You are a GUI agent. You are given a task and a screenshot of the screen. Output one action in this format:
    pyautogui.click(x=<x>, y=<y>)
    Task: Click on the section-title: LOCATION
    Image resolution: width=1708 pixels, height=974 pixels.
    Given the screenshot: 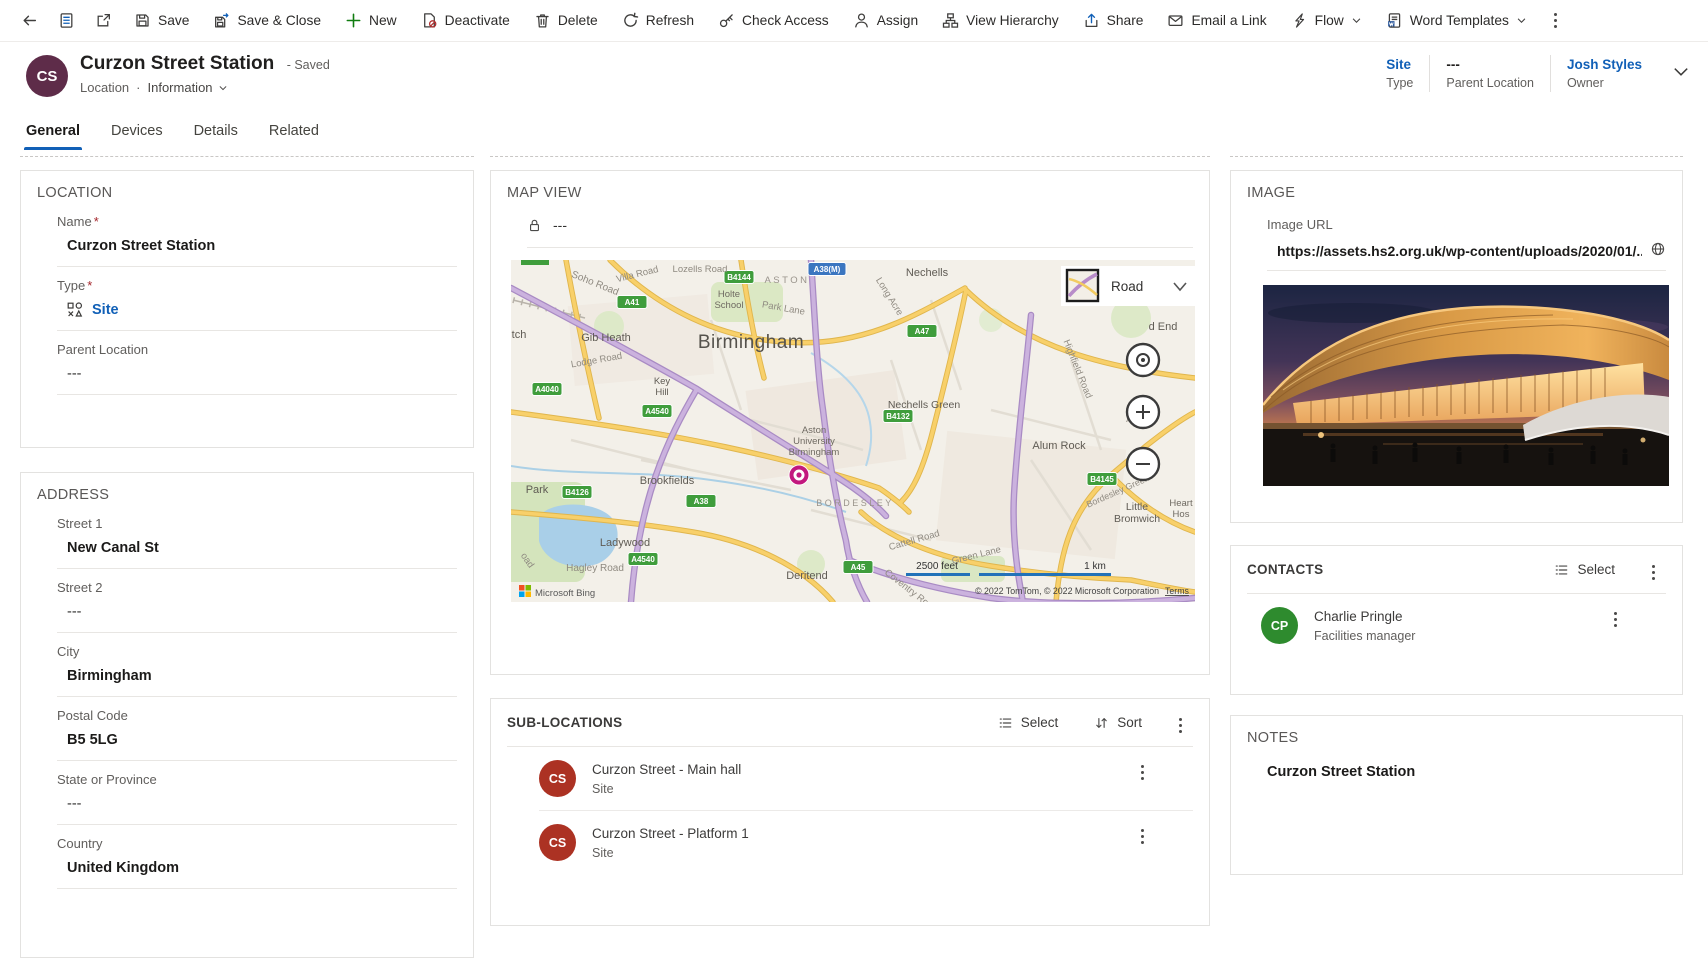 What is the action you would take?
    pyautogui.click(x=75, y=193)
    